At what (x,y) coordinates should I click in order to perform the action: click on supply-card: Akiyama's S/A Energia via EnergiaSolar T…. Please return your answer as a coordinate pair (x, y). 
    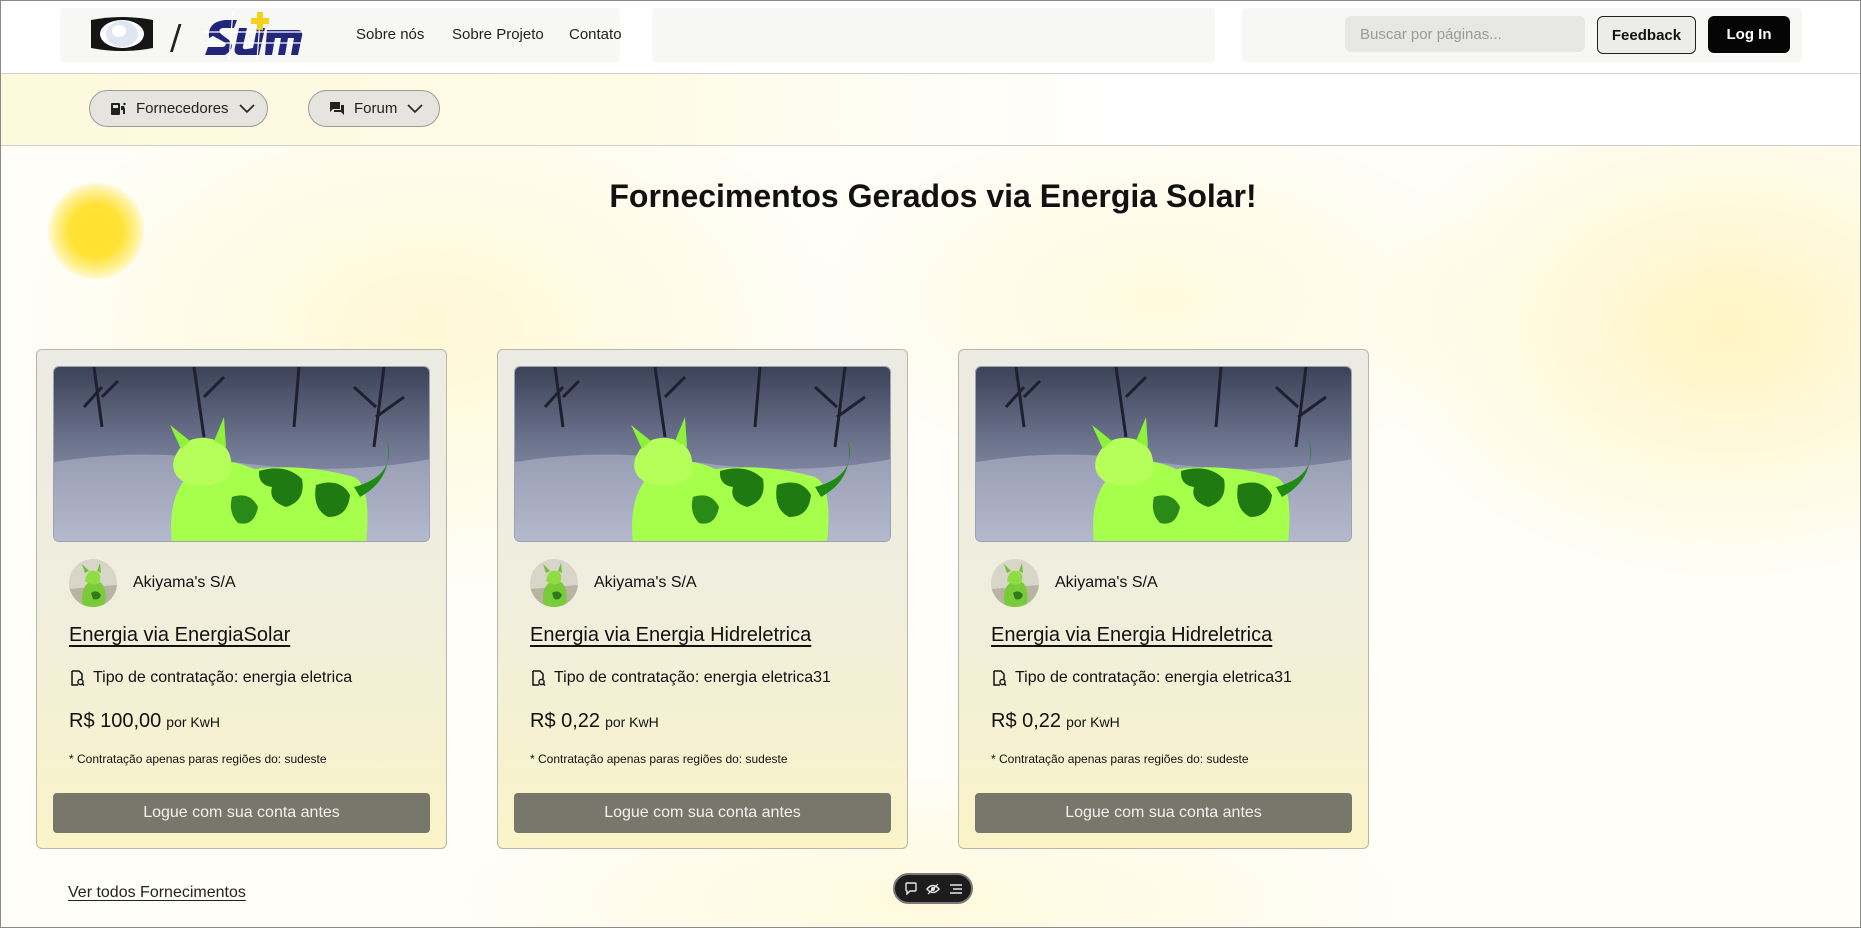
    Looking at the image, I should click on (241, 599).